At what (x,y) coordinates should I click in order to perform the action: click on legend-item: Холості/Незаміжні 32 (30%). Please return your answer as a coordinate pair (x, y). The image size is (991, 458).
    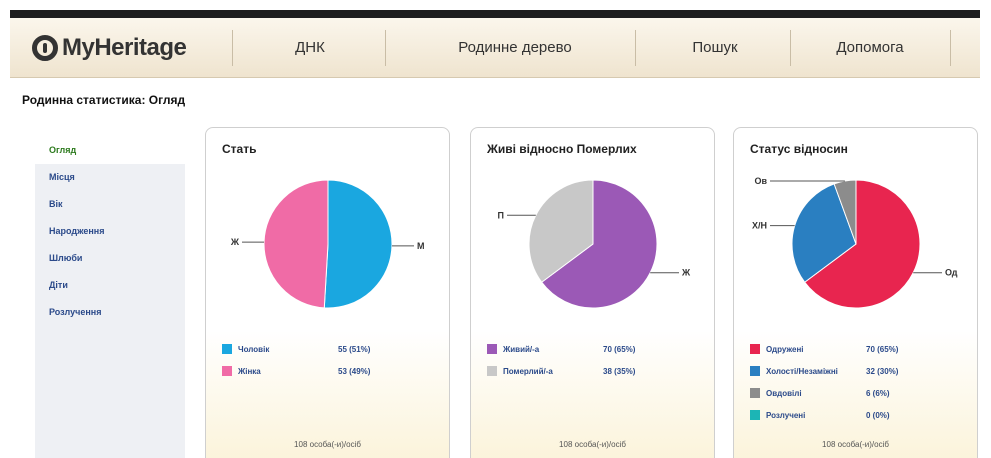
    Looking at the image, I should click on (857, 371).